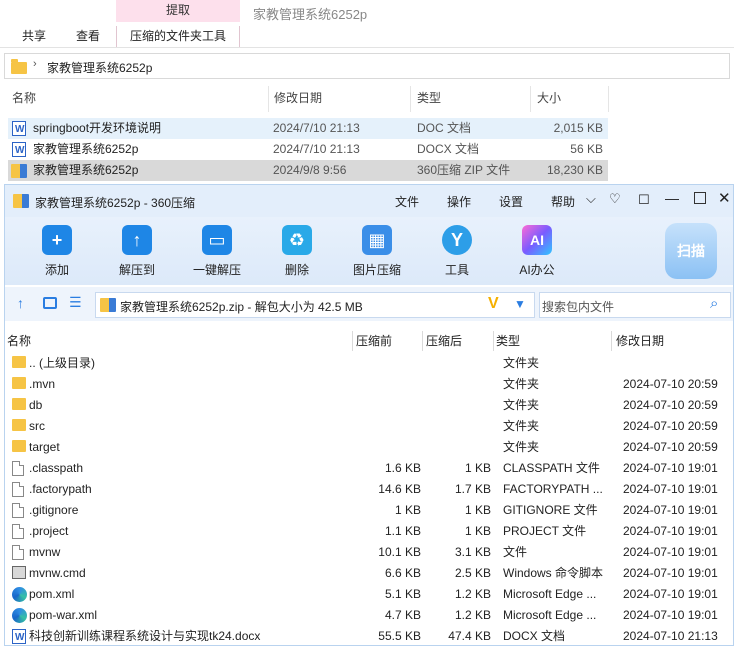 Image resolution: width=734 pixels, height=648 pixels. I want to click on list-view-icon: ☰, so click(75, 302).